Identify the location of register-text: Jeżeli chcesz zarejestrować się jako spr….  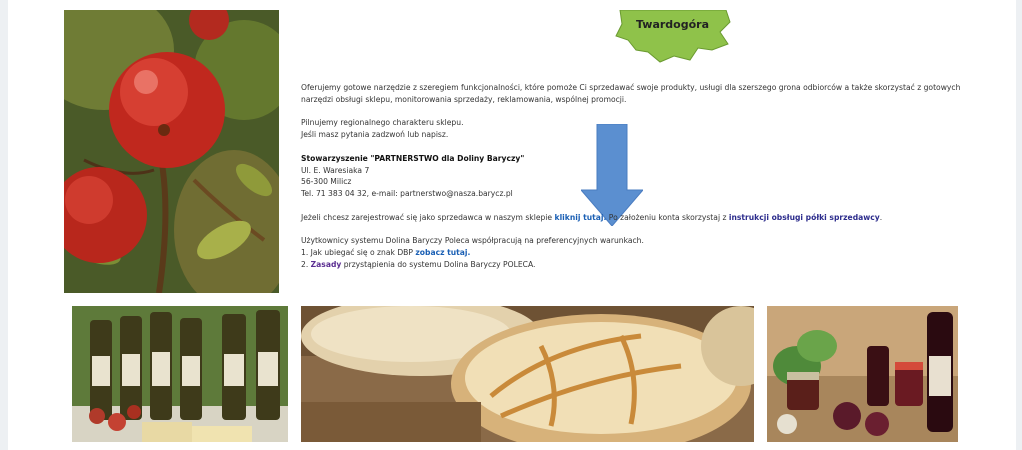
(428, 217).